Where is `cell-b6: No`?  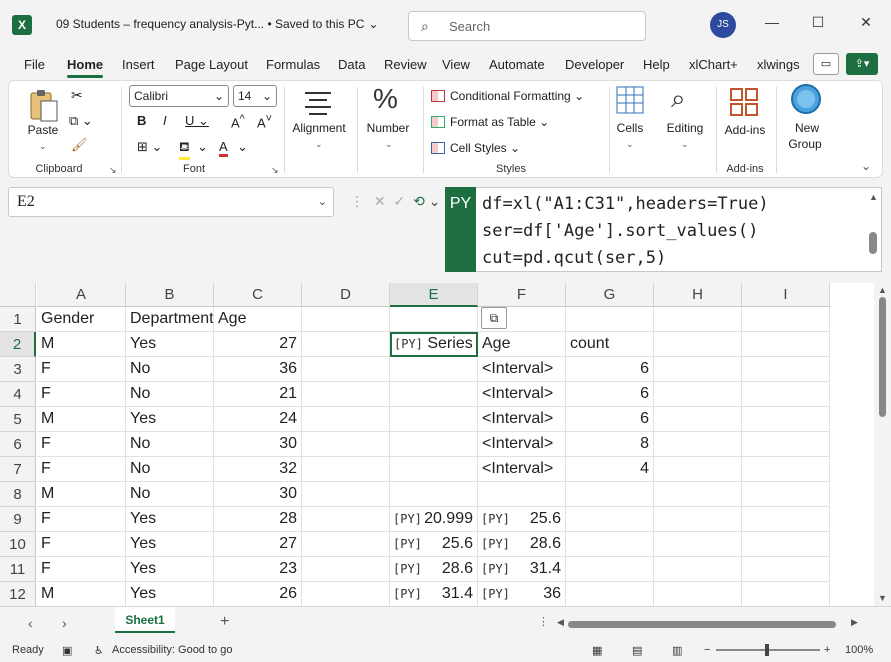
cell-b6: No is located at coordinates (170, 444).